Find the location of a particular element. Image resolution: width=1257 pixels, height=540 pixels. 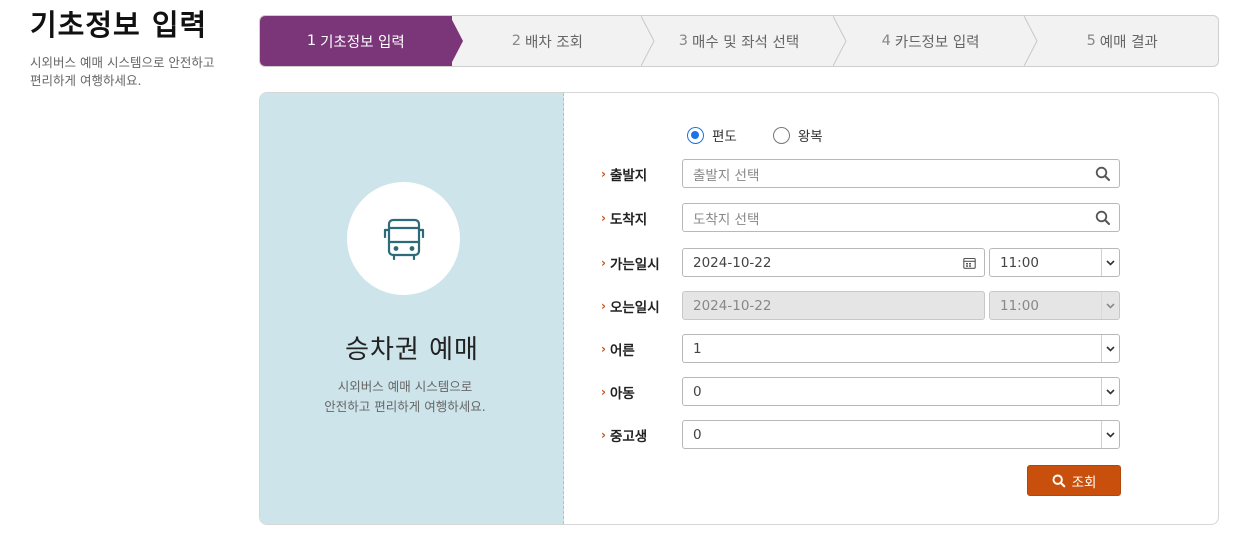

go-date-value: 2024-10-22 is located at coordinates (732, 262).